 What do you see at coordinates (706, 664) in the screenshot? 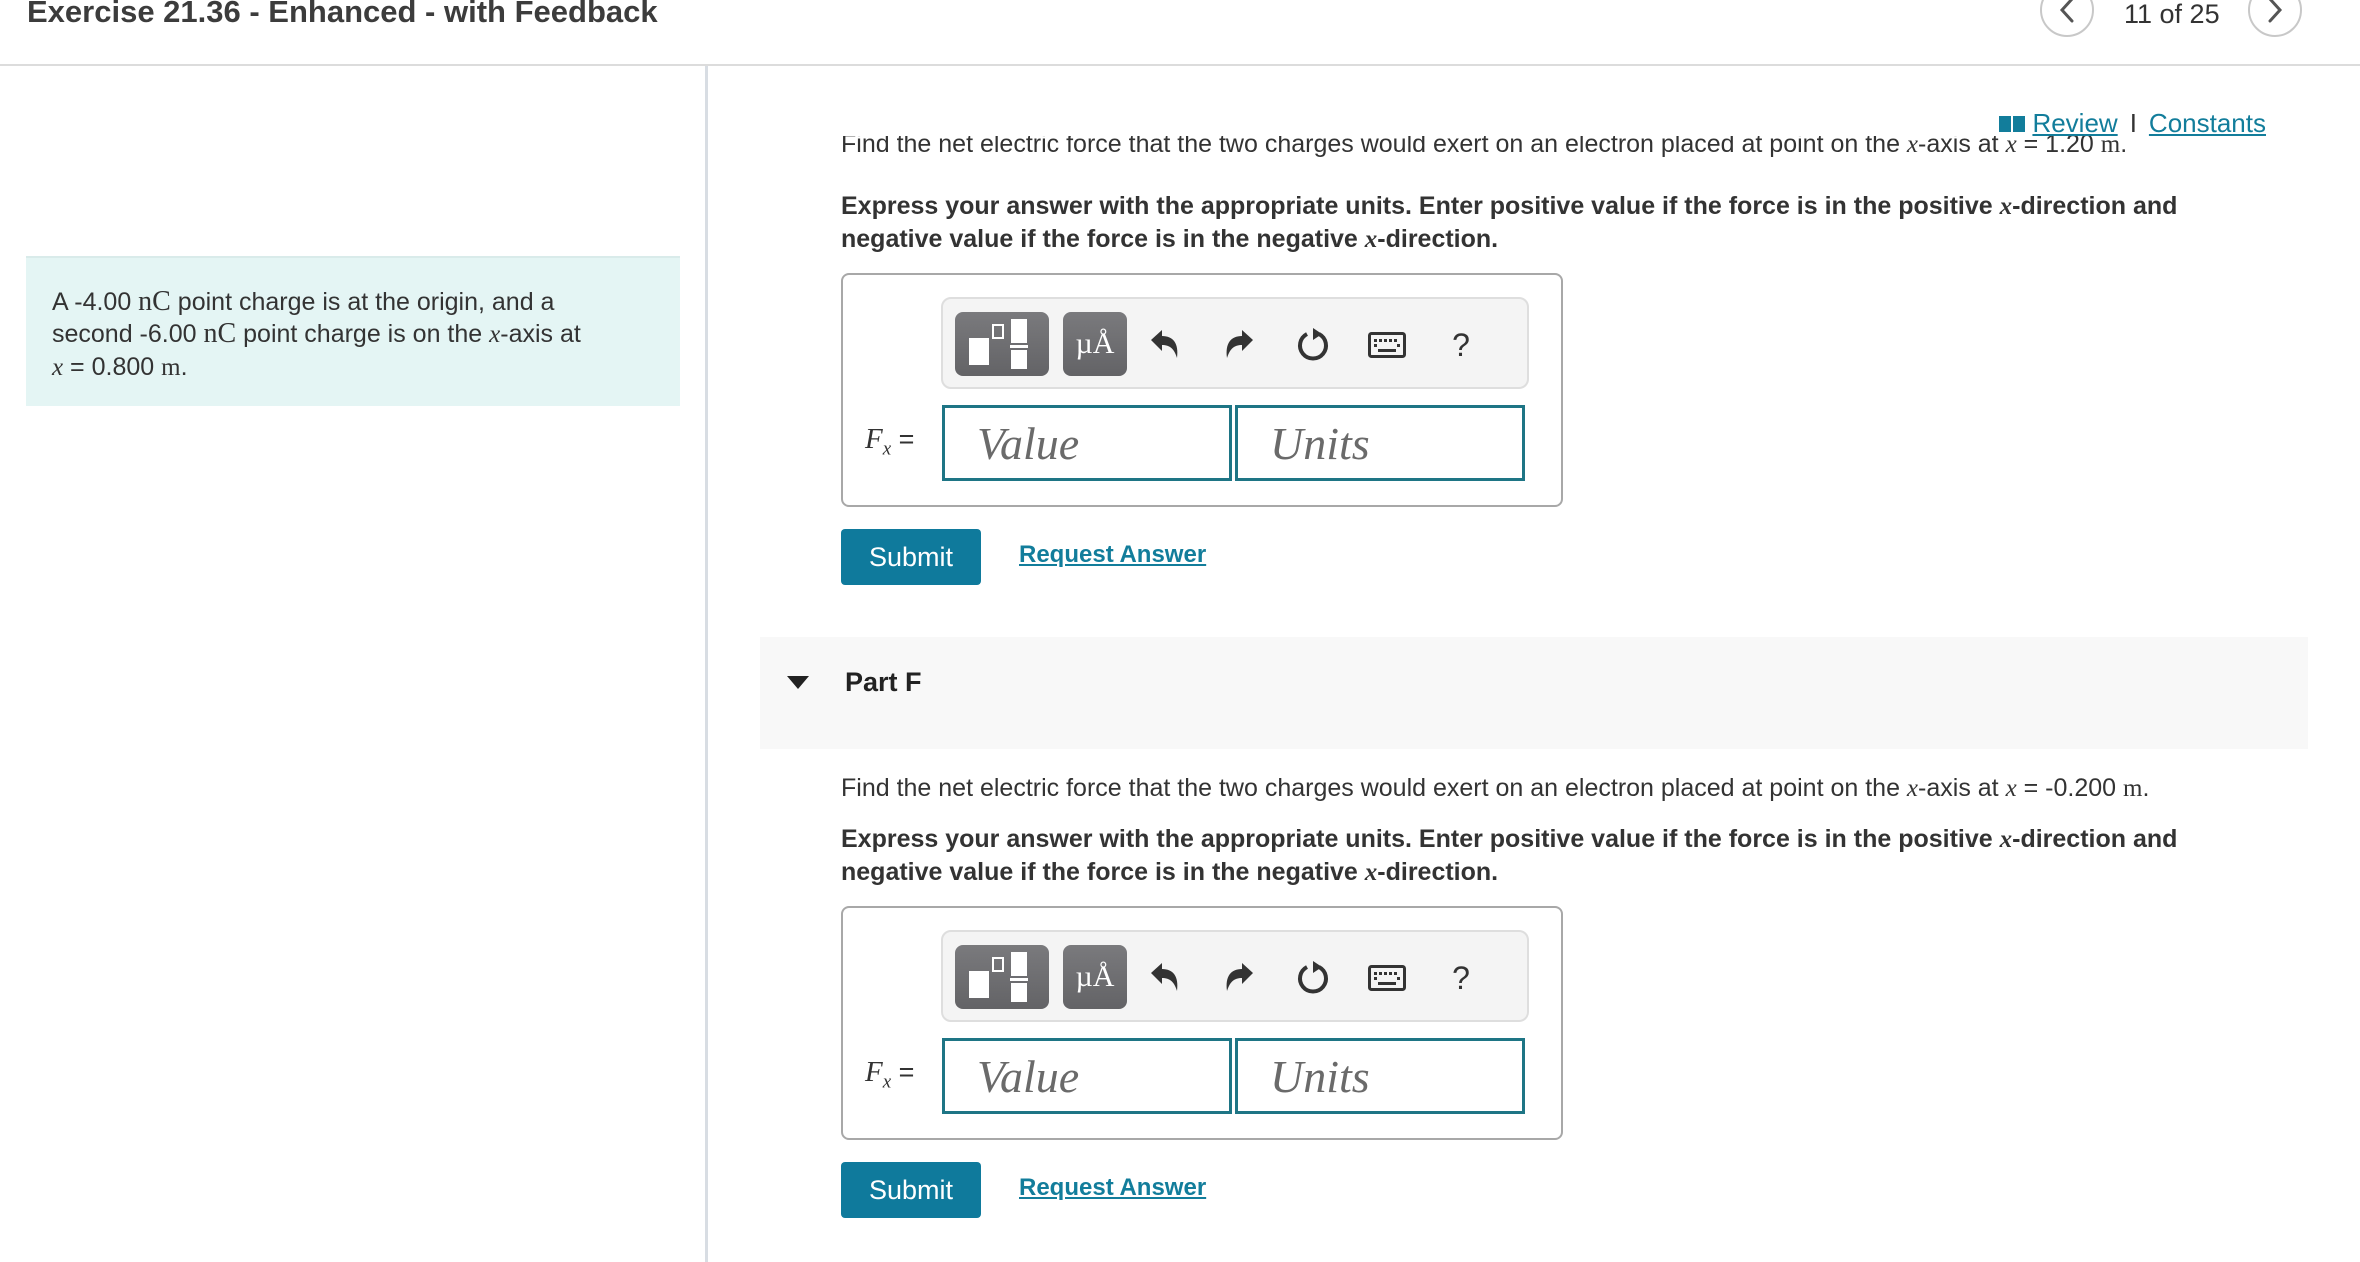
I see `pane-divider` at bounding box center [706, 664].